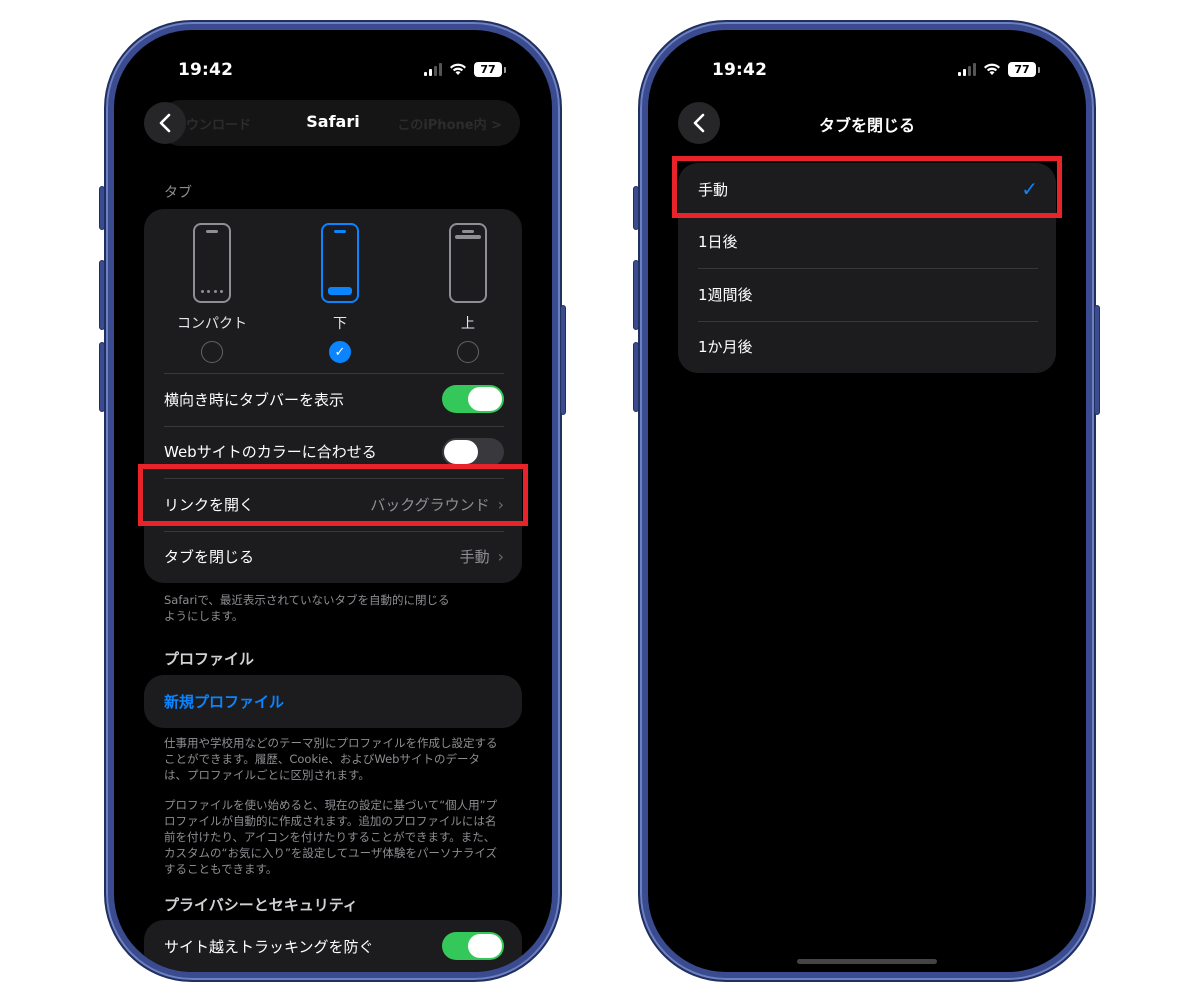 The width and height of the screenshot is (1200, 1000). I want to click on option-label: 1日後, so click(718, 242).